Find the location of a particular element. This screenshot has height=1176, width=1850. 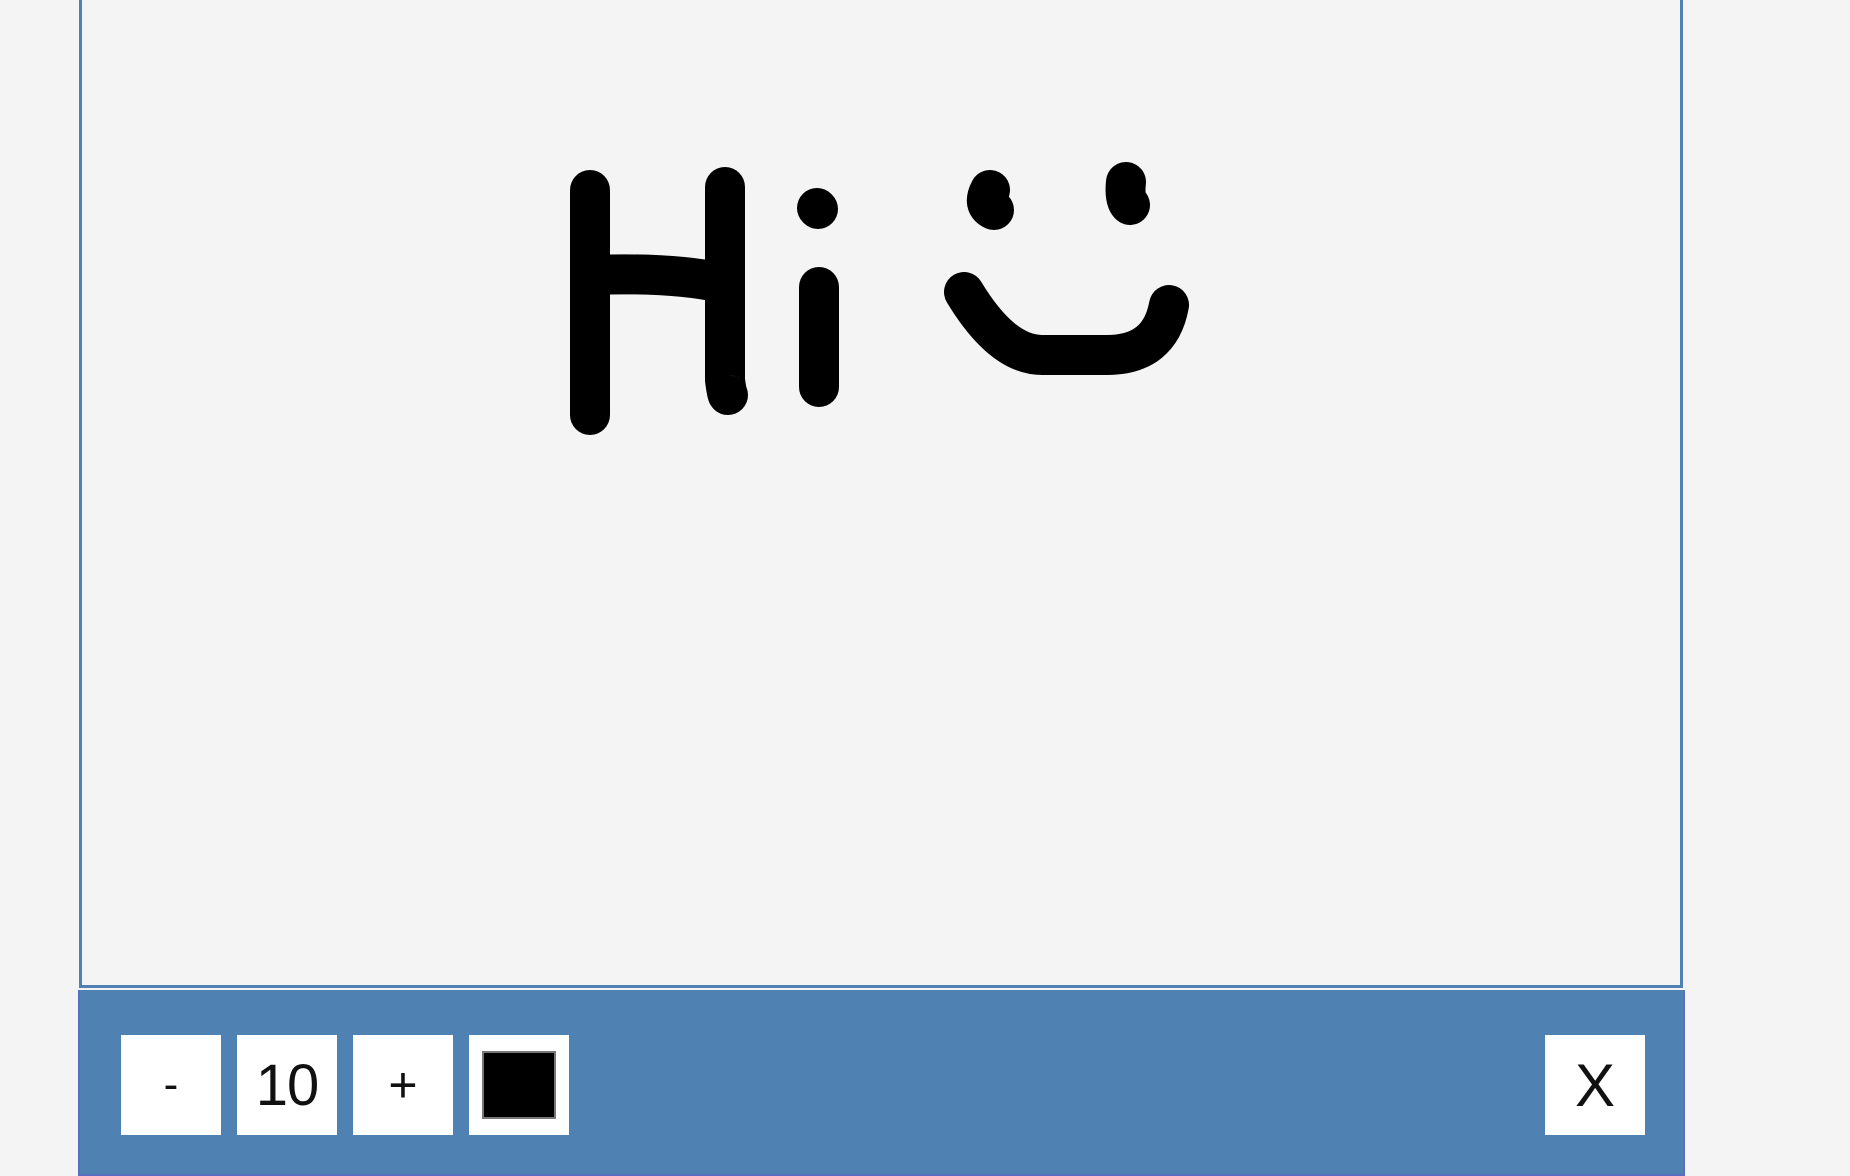

increase-size-button: + is located at coordinates (403, 1085).